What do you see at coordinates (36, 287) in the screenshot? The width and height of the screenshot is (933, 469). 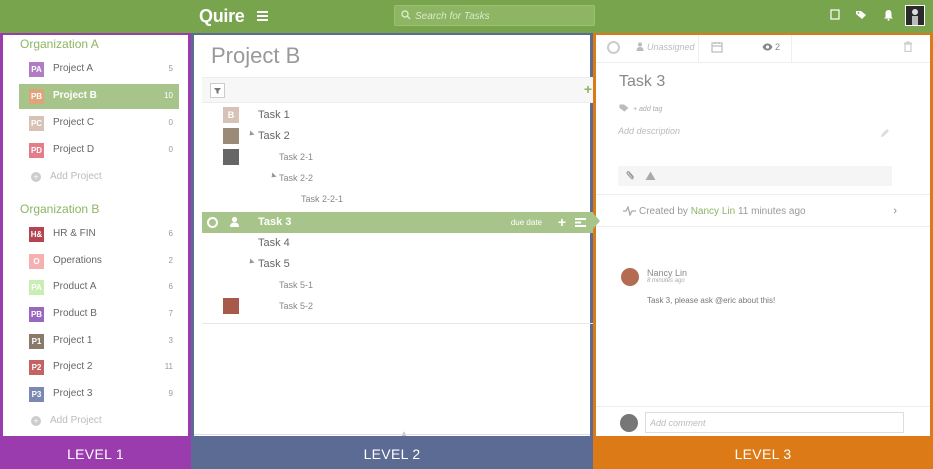 I see `project-badge: PA` at bounding box center [36, 287].